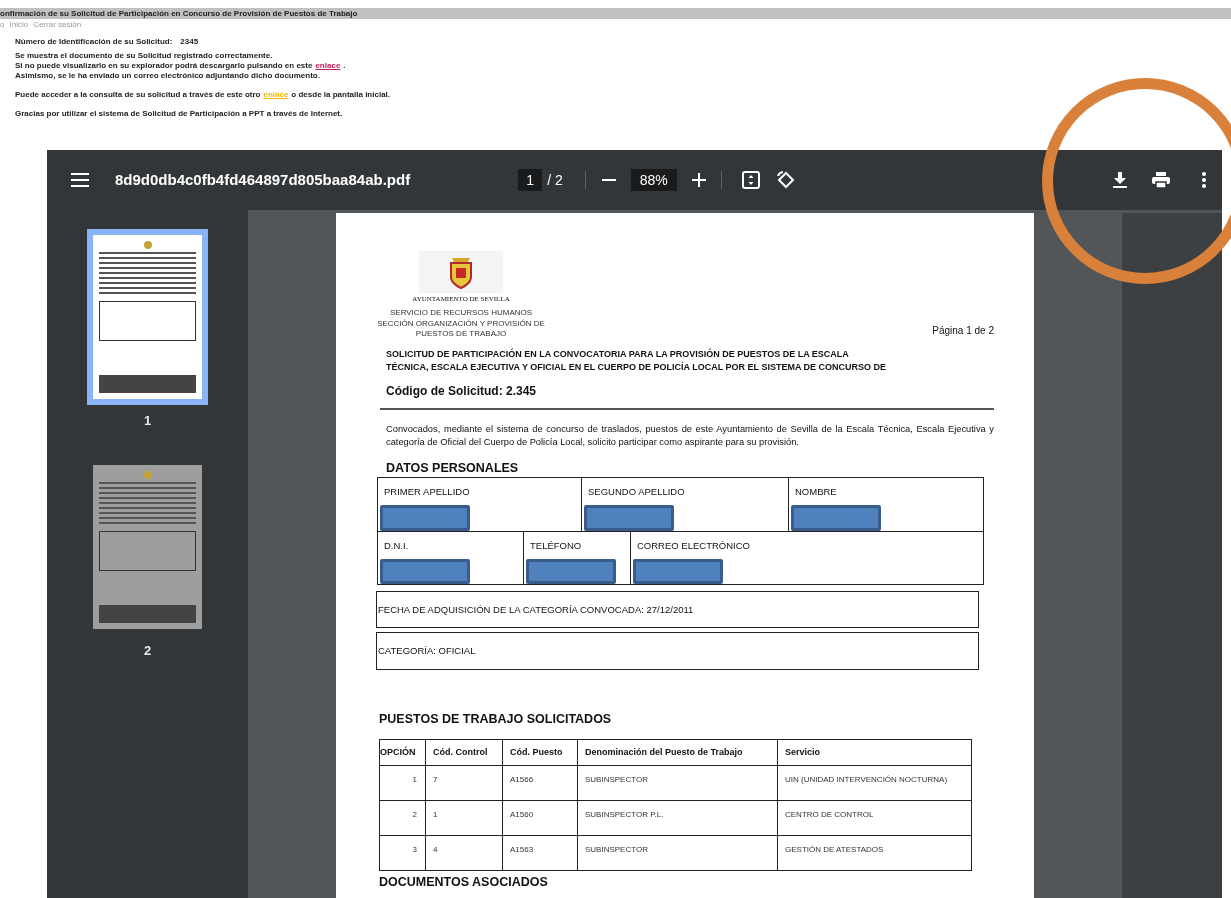 The image size is (1231, 898). What do you see at coordinates (414, 780) in the screenshot?
I see `table-cell-text: 1` at bounding box center [414, 780].